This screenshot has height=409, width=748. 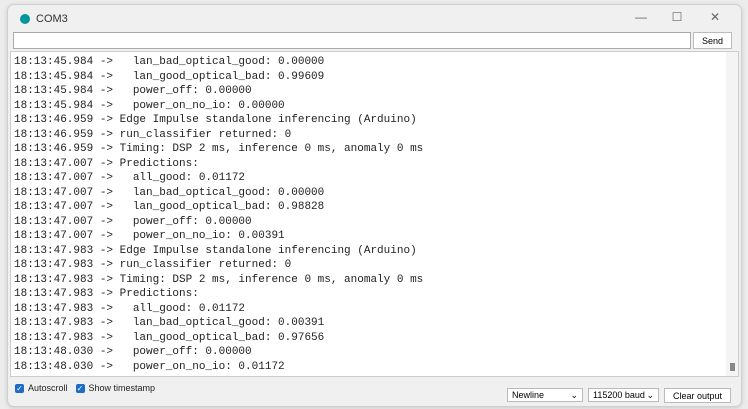 I want to click on output-line: 18:13:48.030 -> power_on_no_io: 0.01172, so click(x=149, y=366).